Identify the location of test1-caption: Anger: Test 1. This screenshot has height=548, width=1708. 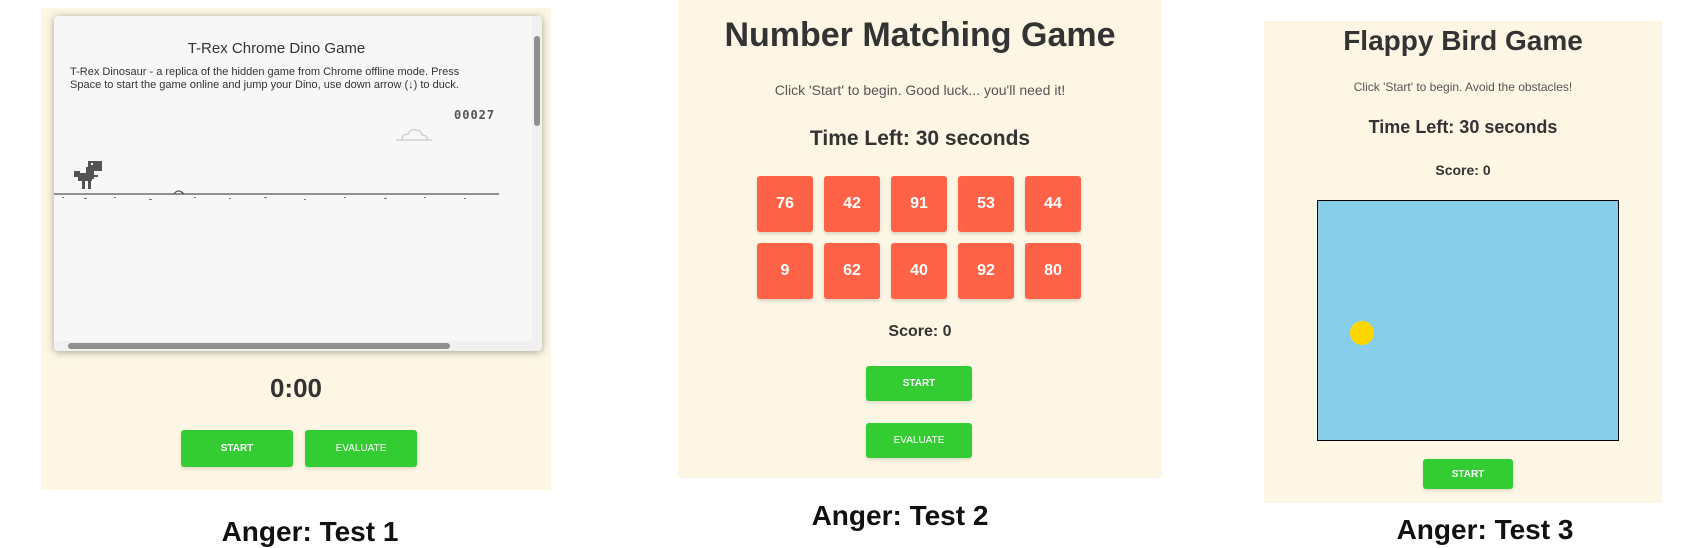
(310, 531).